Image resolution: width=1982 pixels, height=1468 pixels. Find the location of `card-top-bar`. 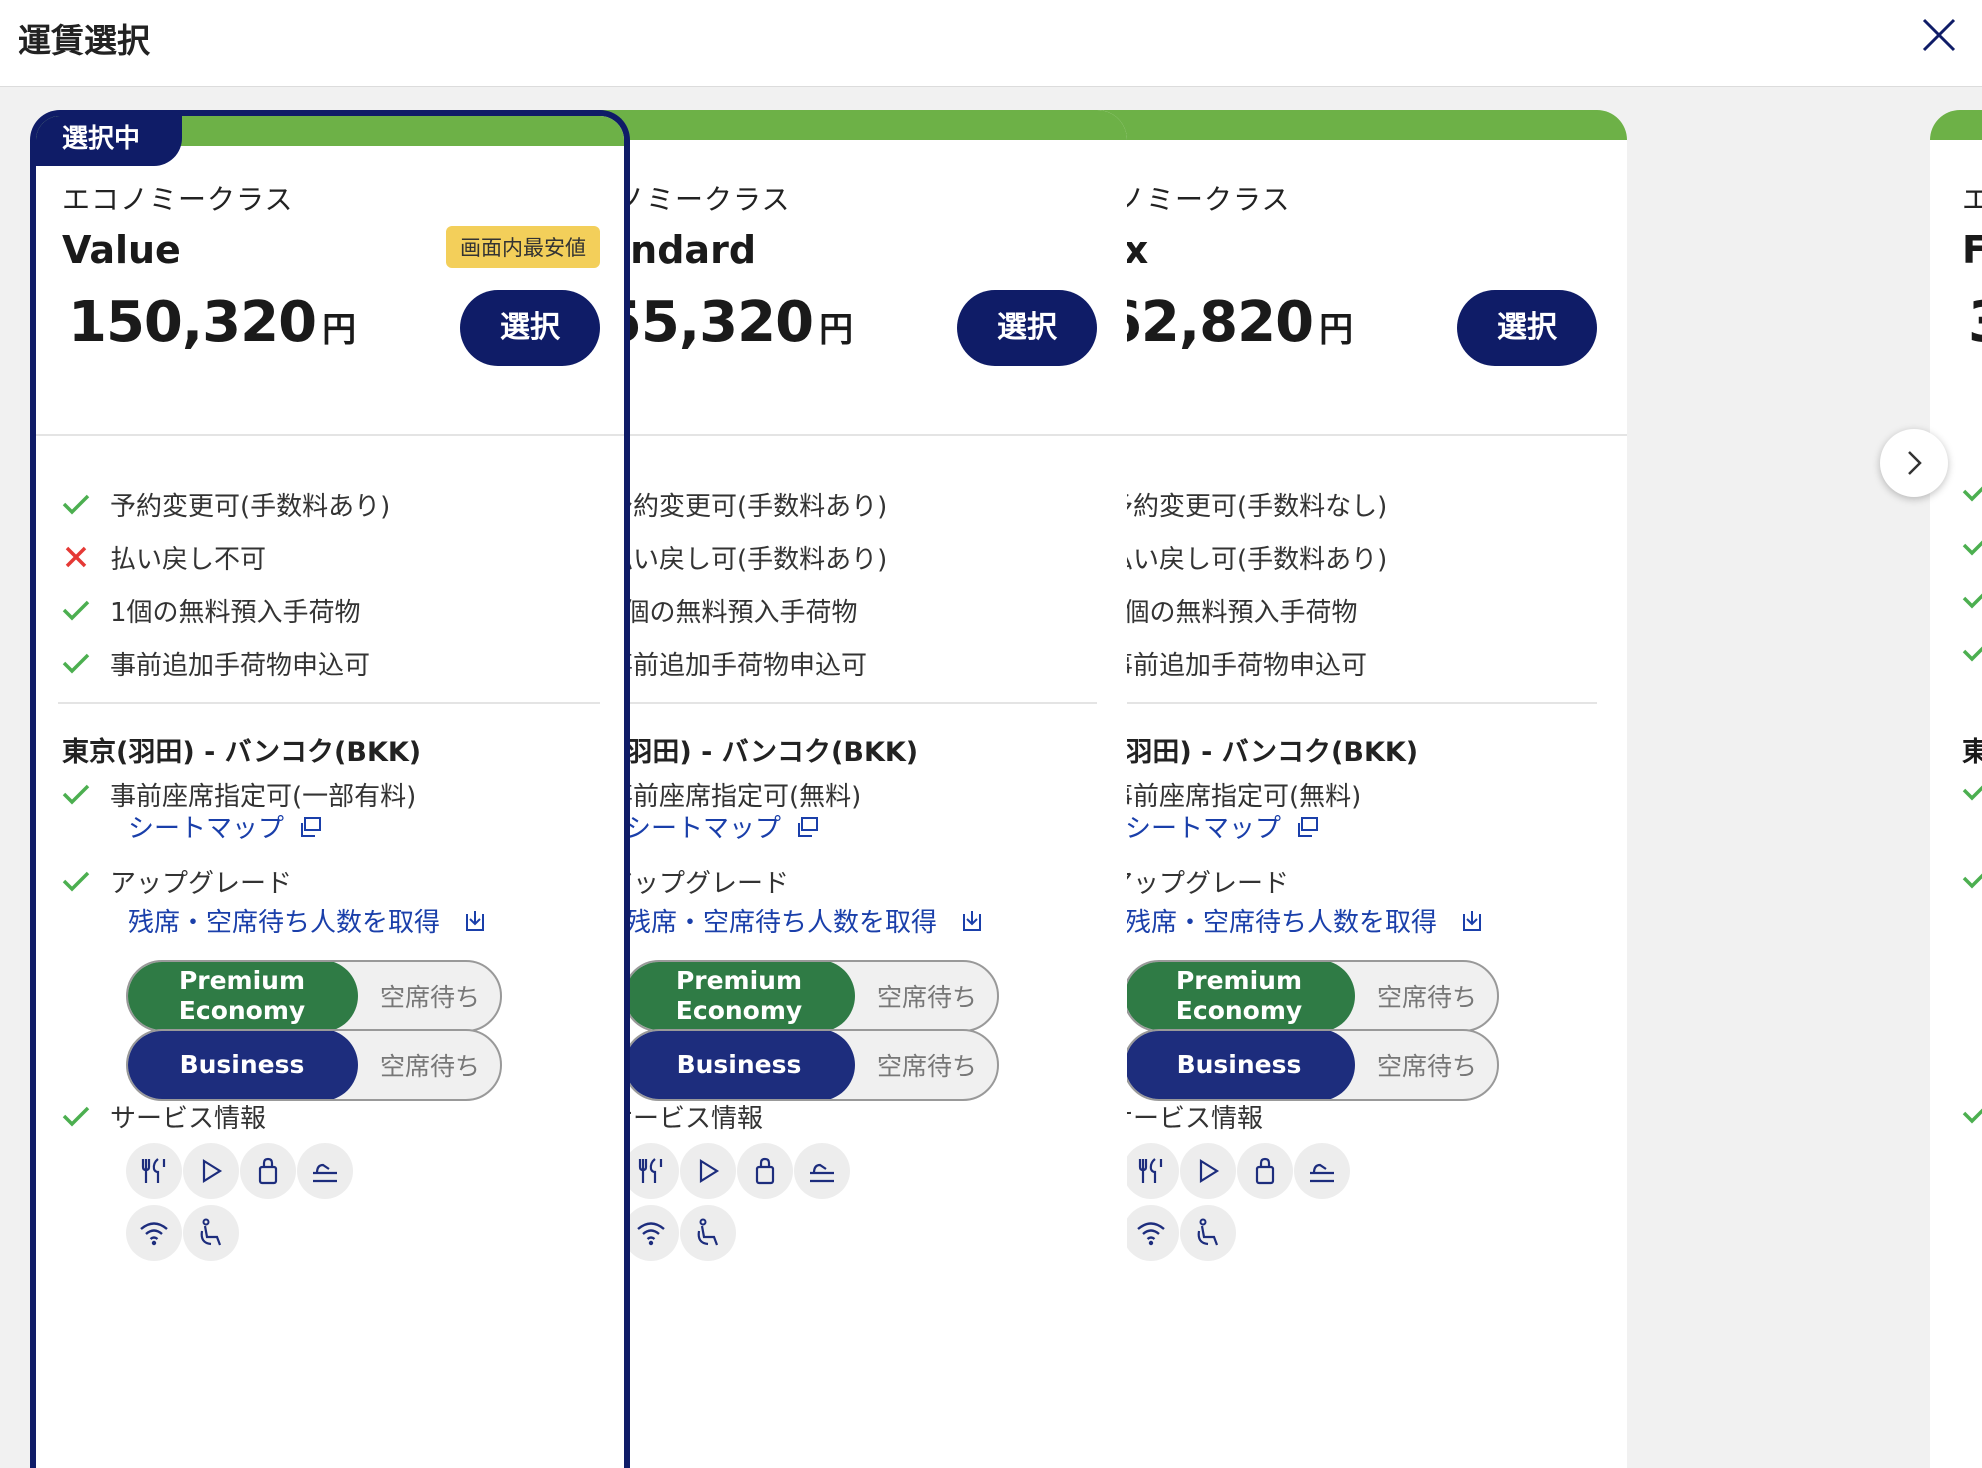

card-top-bar is located at coordinates (1956, 125).